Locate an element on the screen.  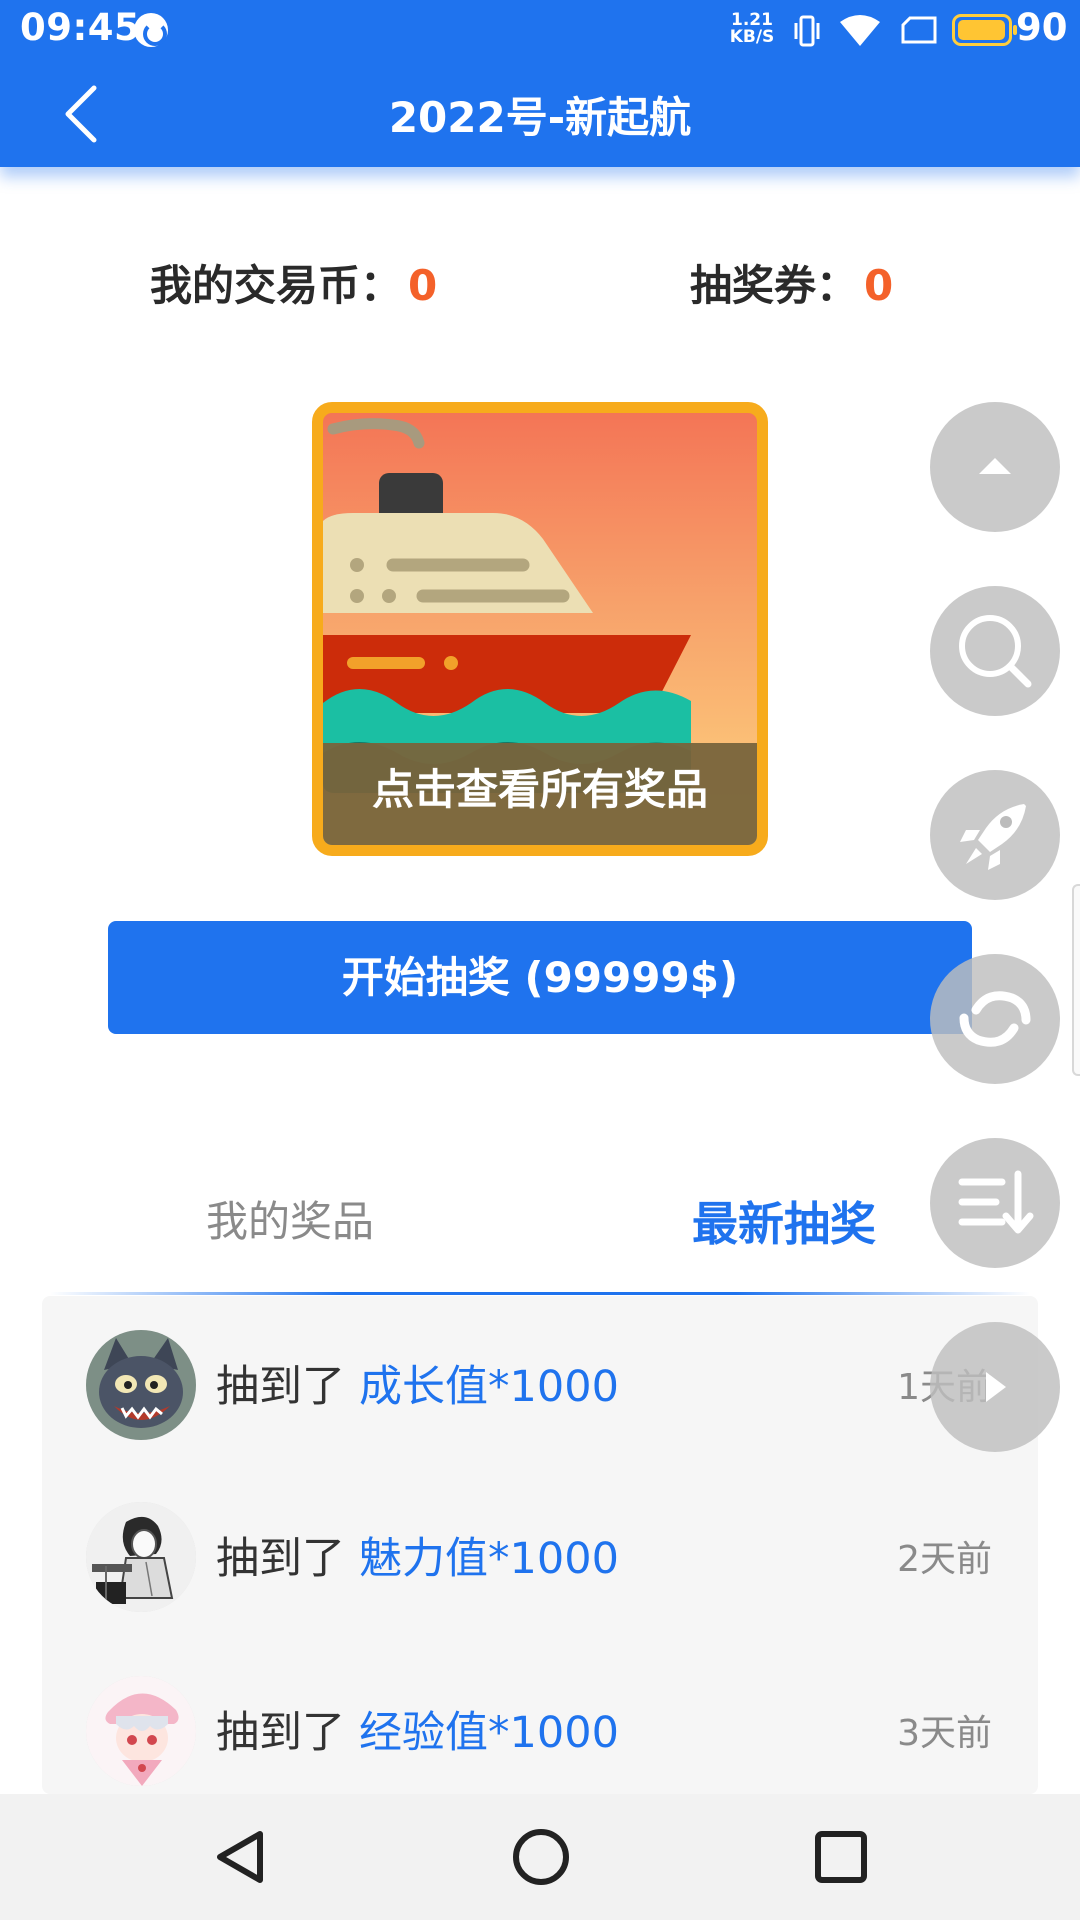
search-button is located at coordinates (995, 651).